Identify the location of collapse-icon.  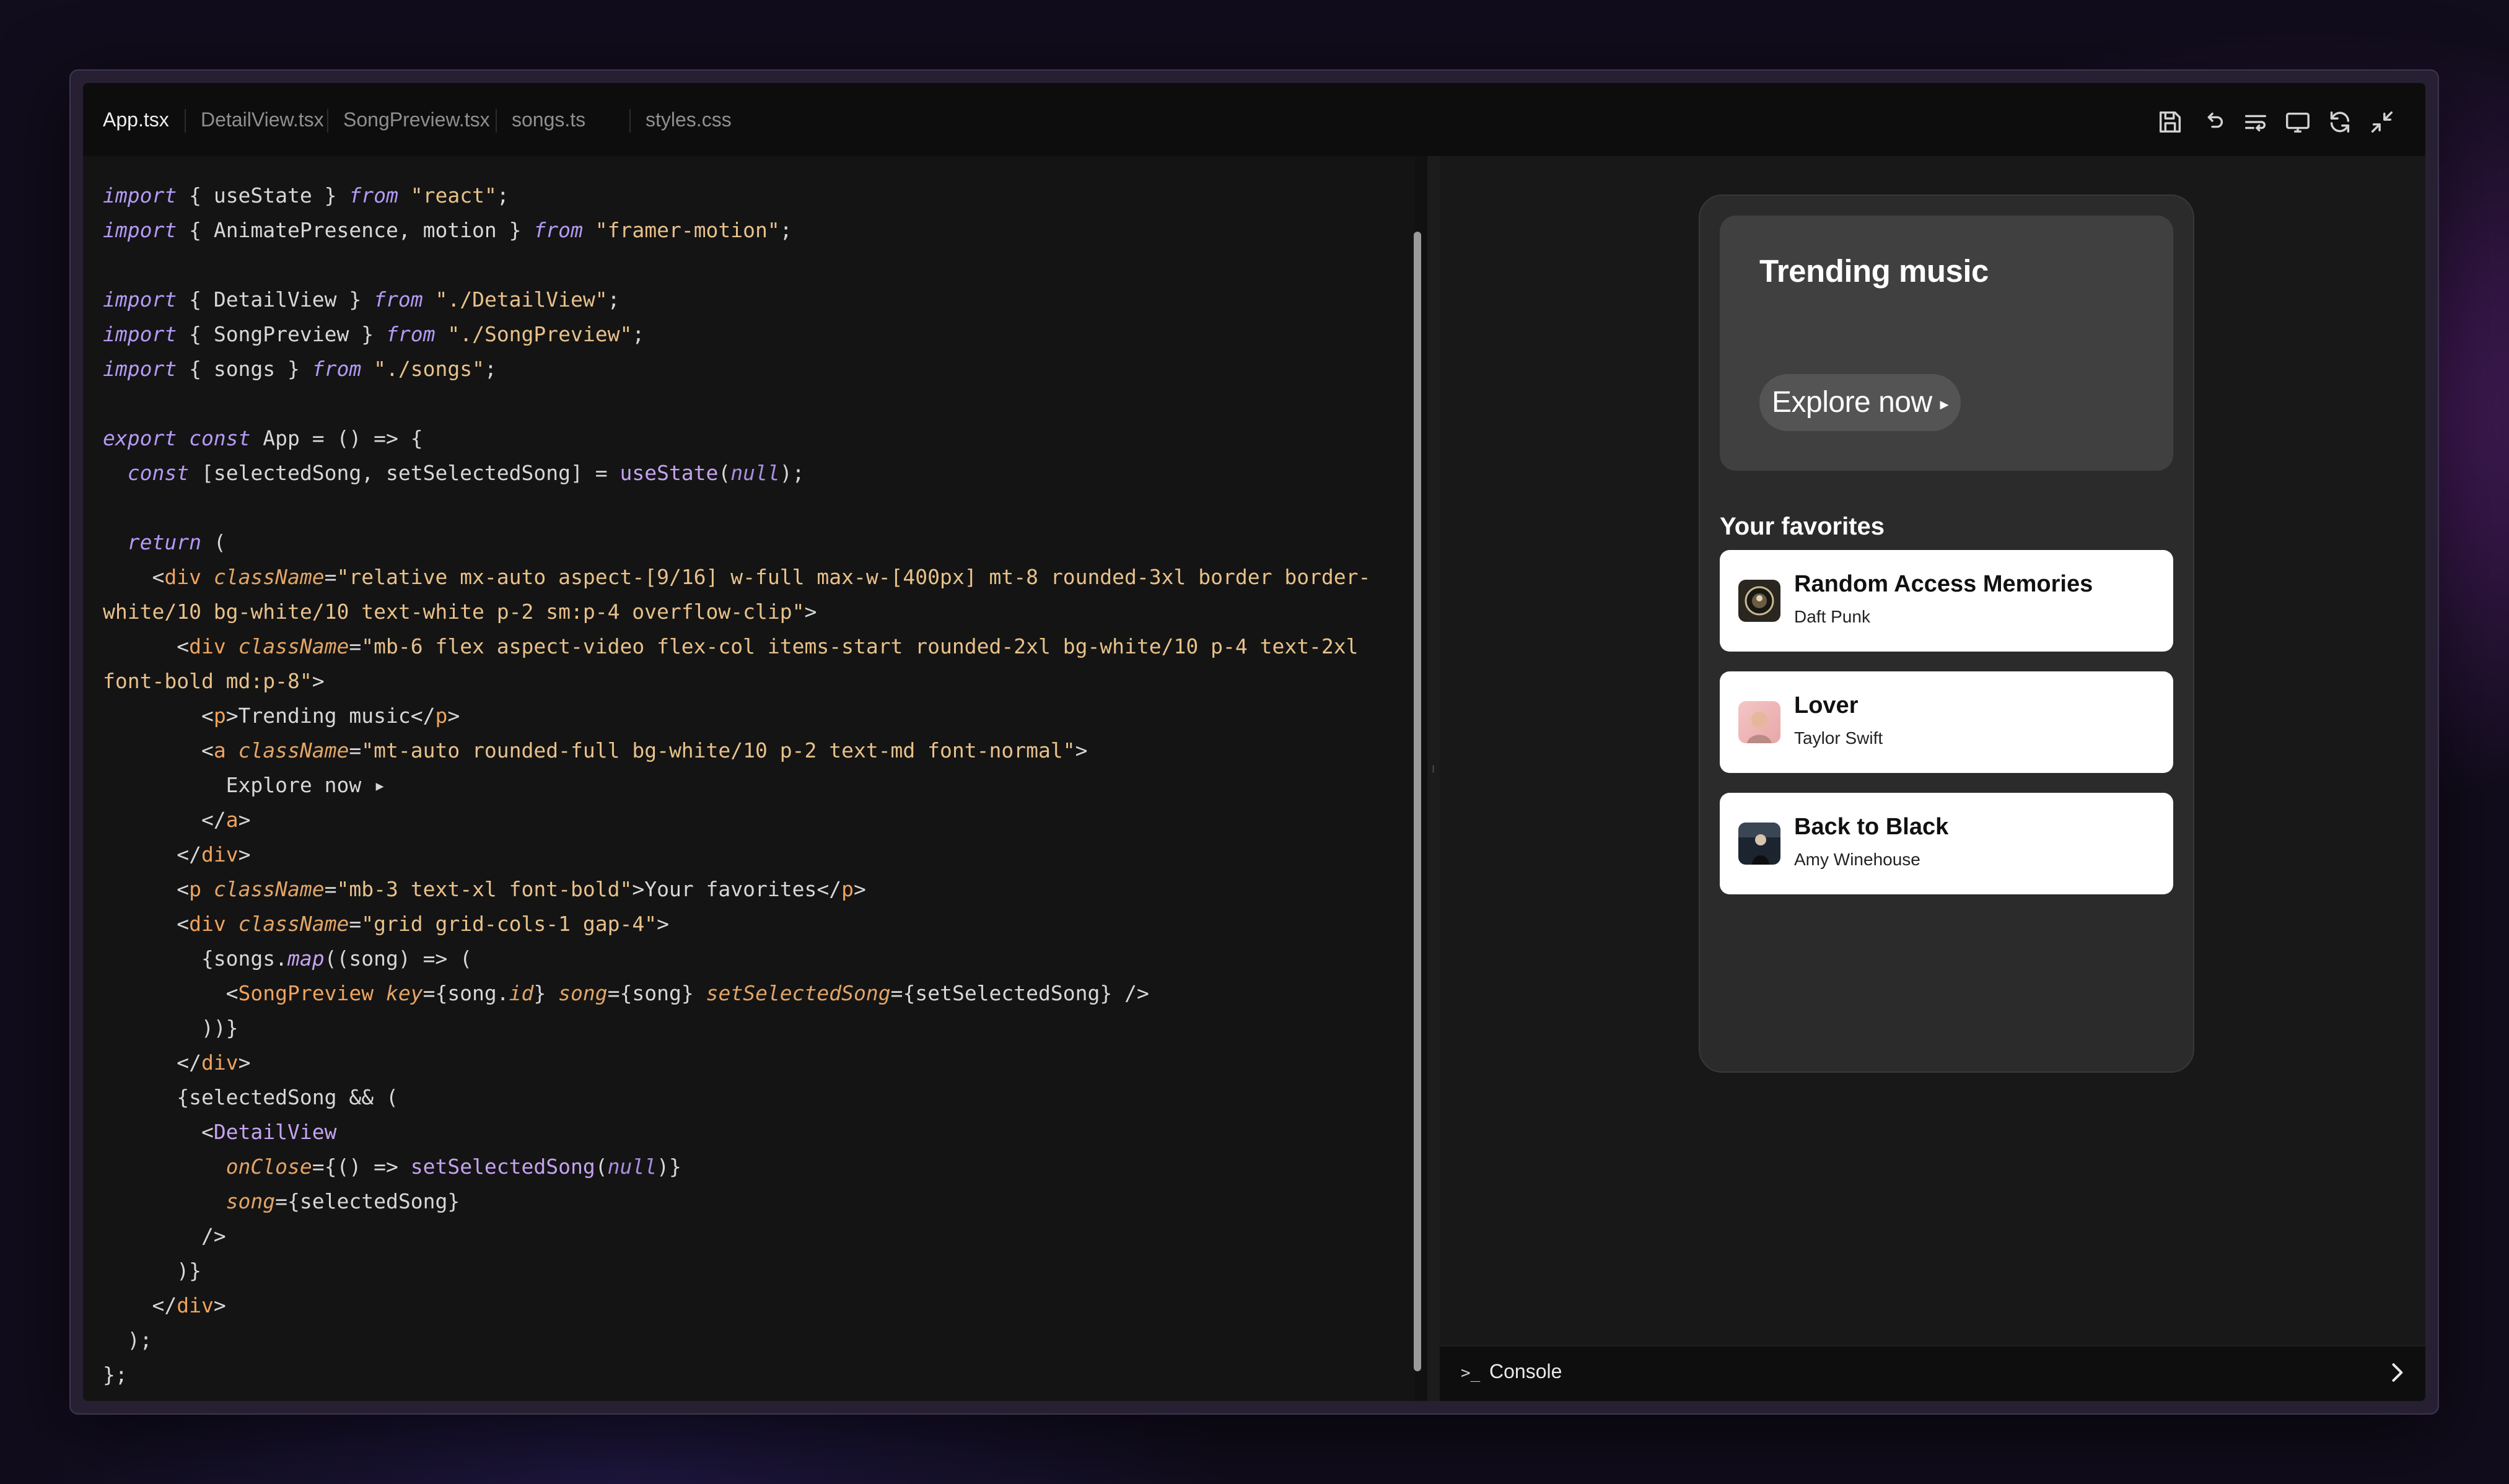
(2382, 122).